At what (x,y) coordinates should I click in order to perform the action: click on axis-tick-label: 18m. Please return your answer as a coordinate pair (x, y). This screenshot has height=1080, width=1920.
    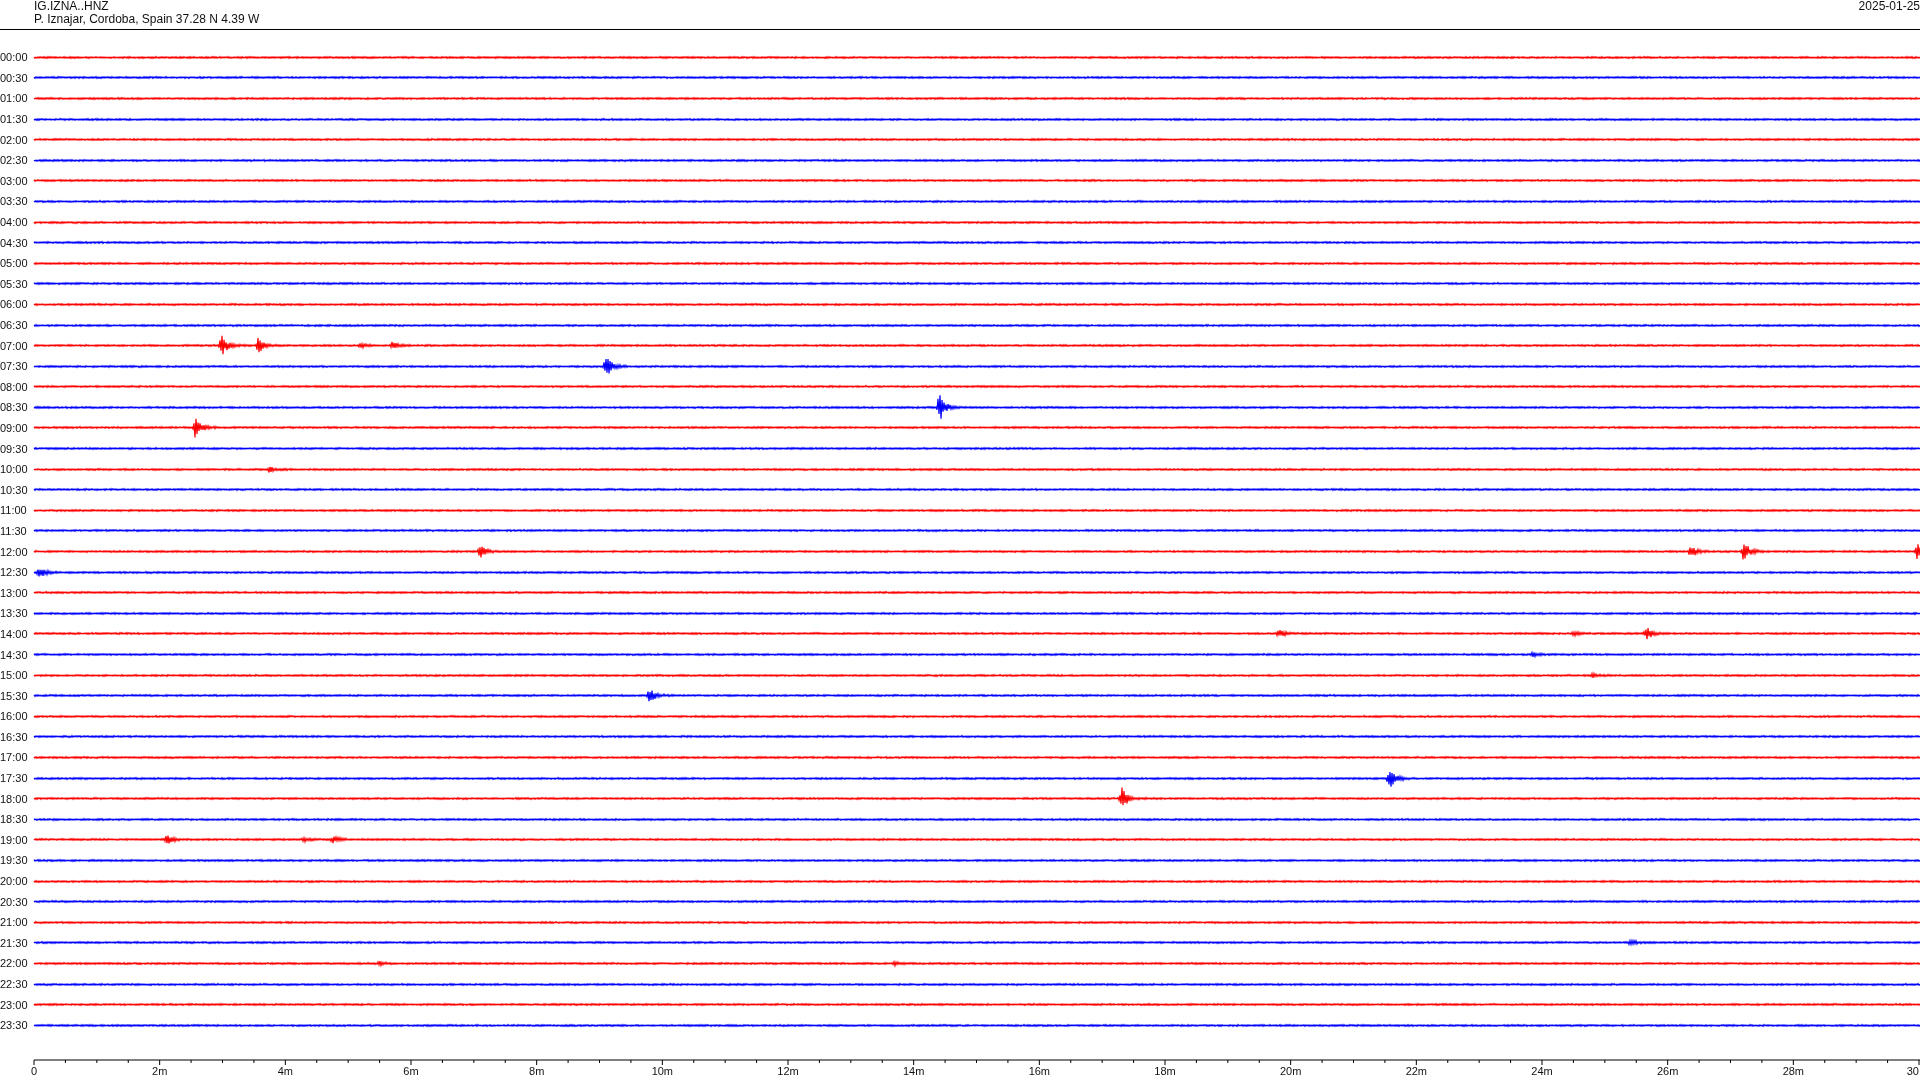
    Looking at the image, I should click on (1165, 1070).